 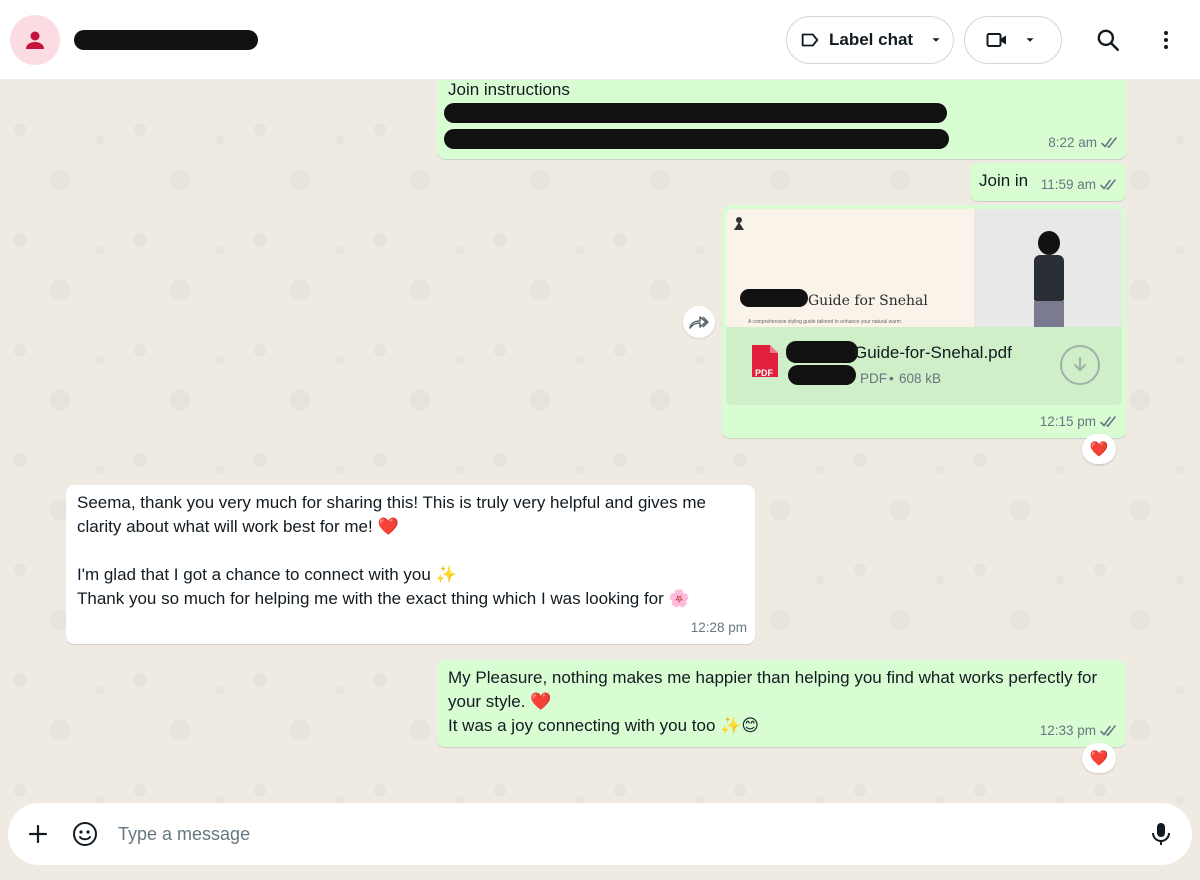 What do you see at coordinates (873, 378) in the screenshot?
I see `file-type: PDF` at bounding box center [873, 378].